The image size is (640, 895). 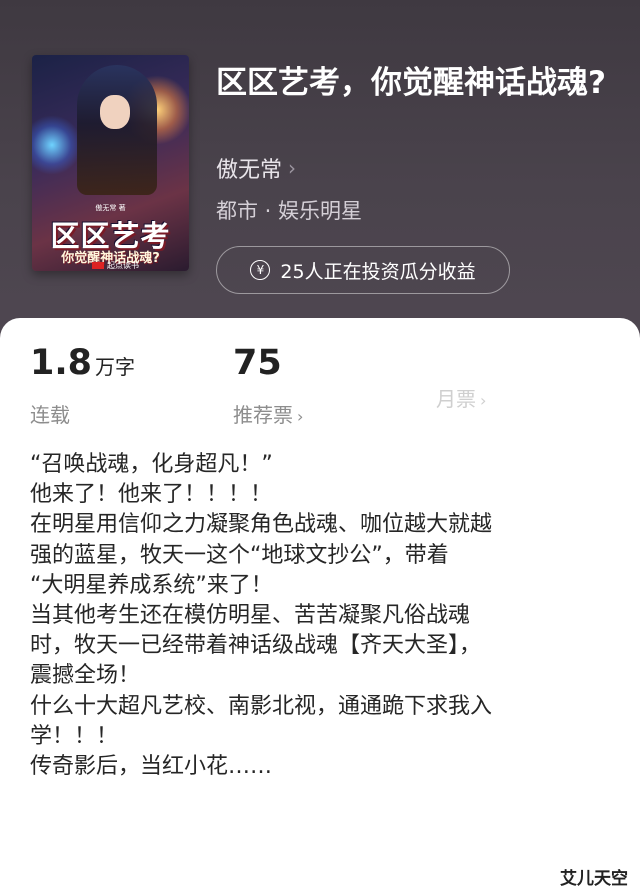 What do you see at coordinates (257, 363) in the screenshot?
I see `recommend-count: 75` at bounding box center [257, 363].